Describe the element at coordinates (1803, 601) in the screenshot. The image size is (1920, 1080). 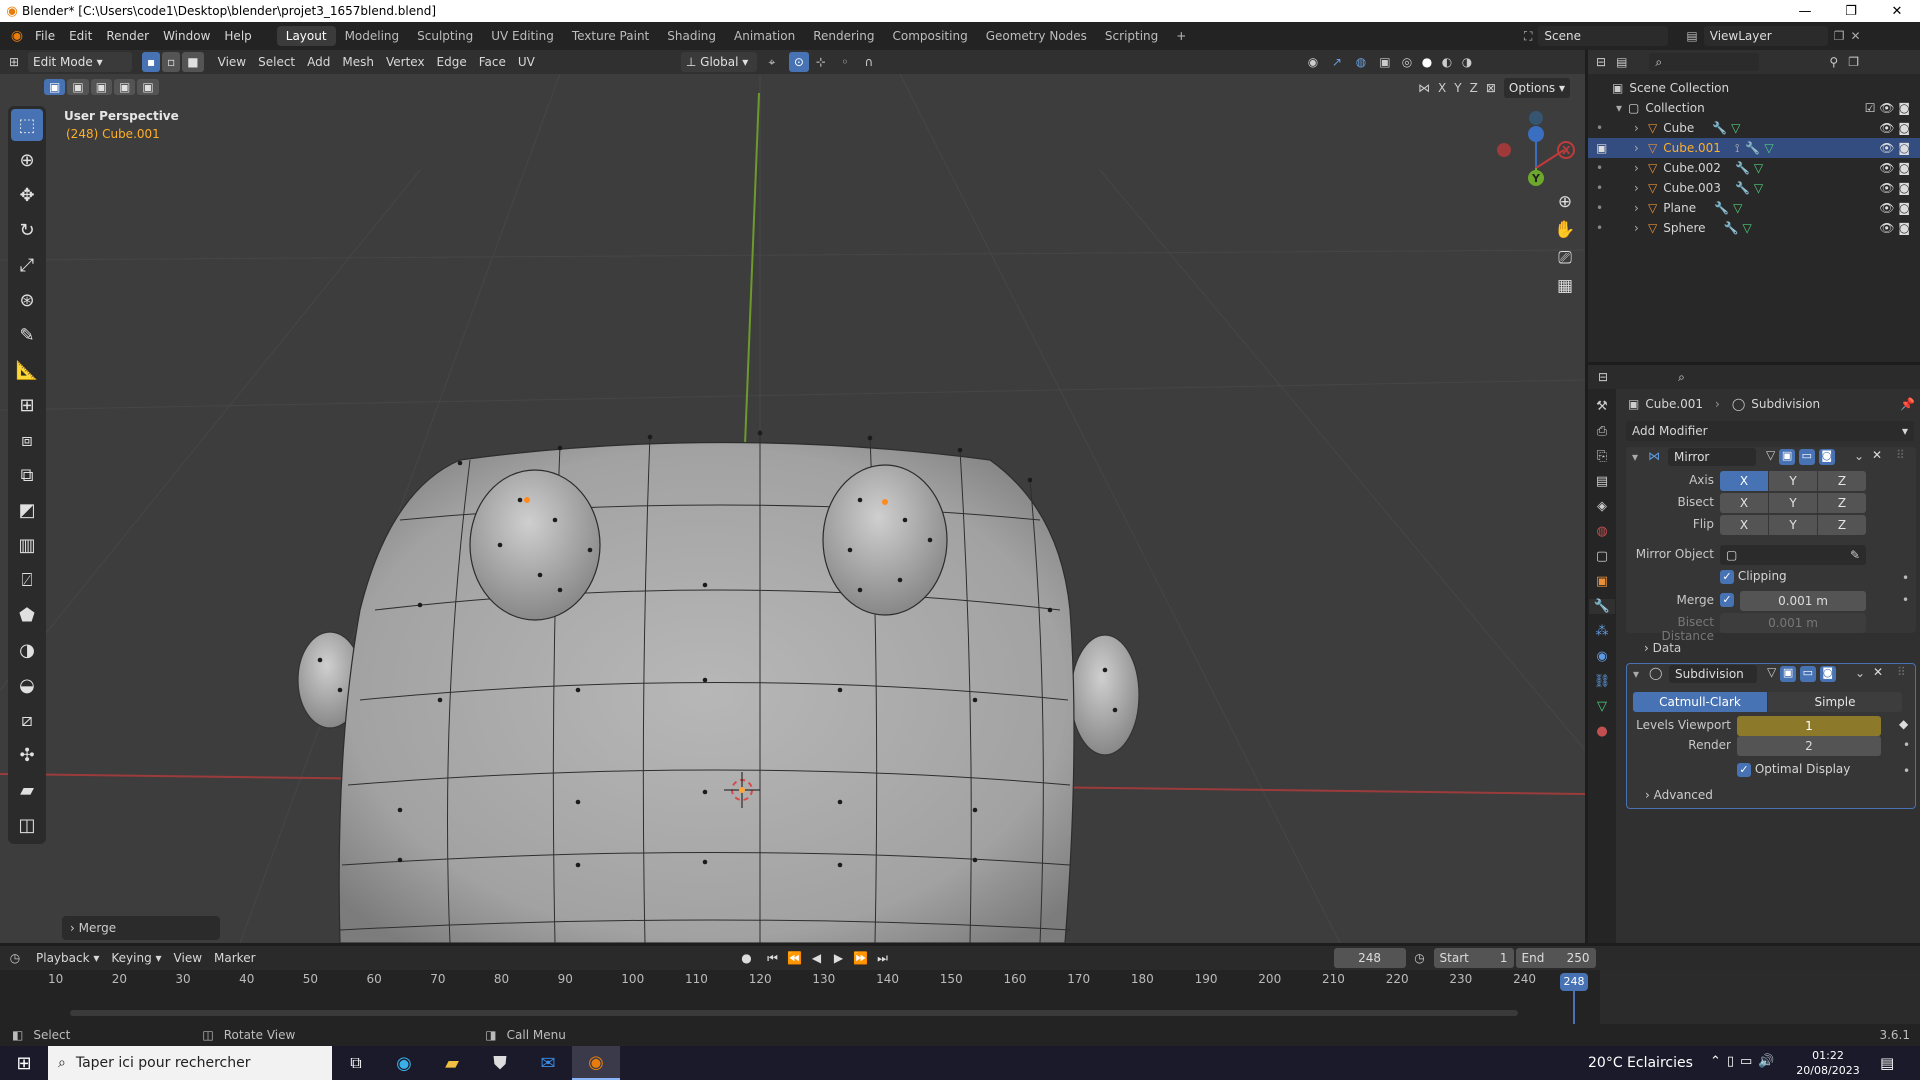
I see `merge-distance-field: 0.001 m` at that location.